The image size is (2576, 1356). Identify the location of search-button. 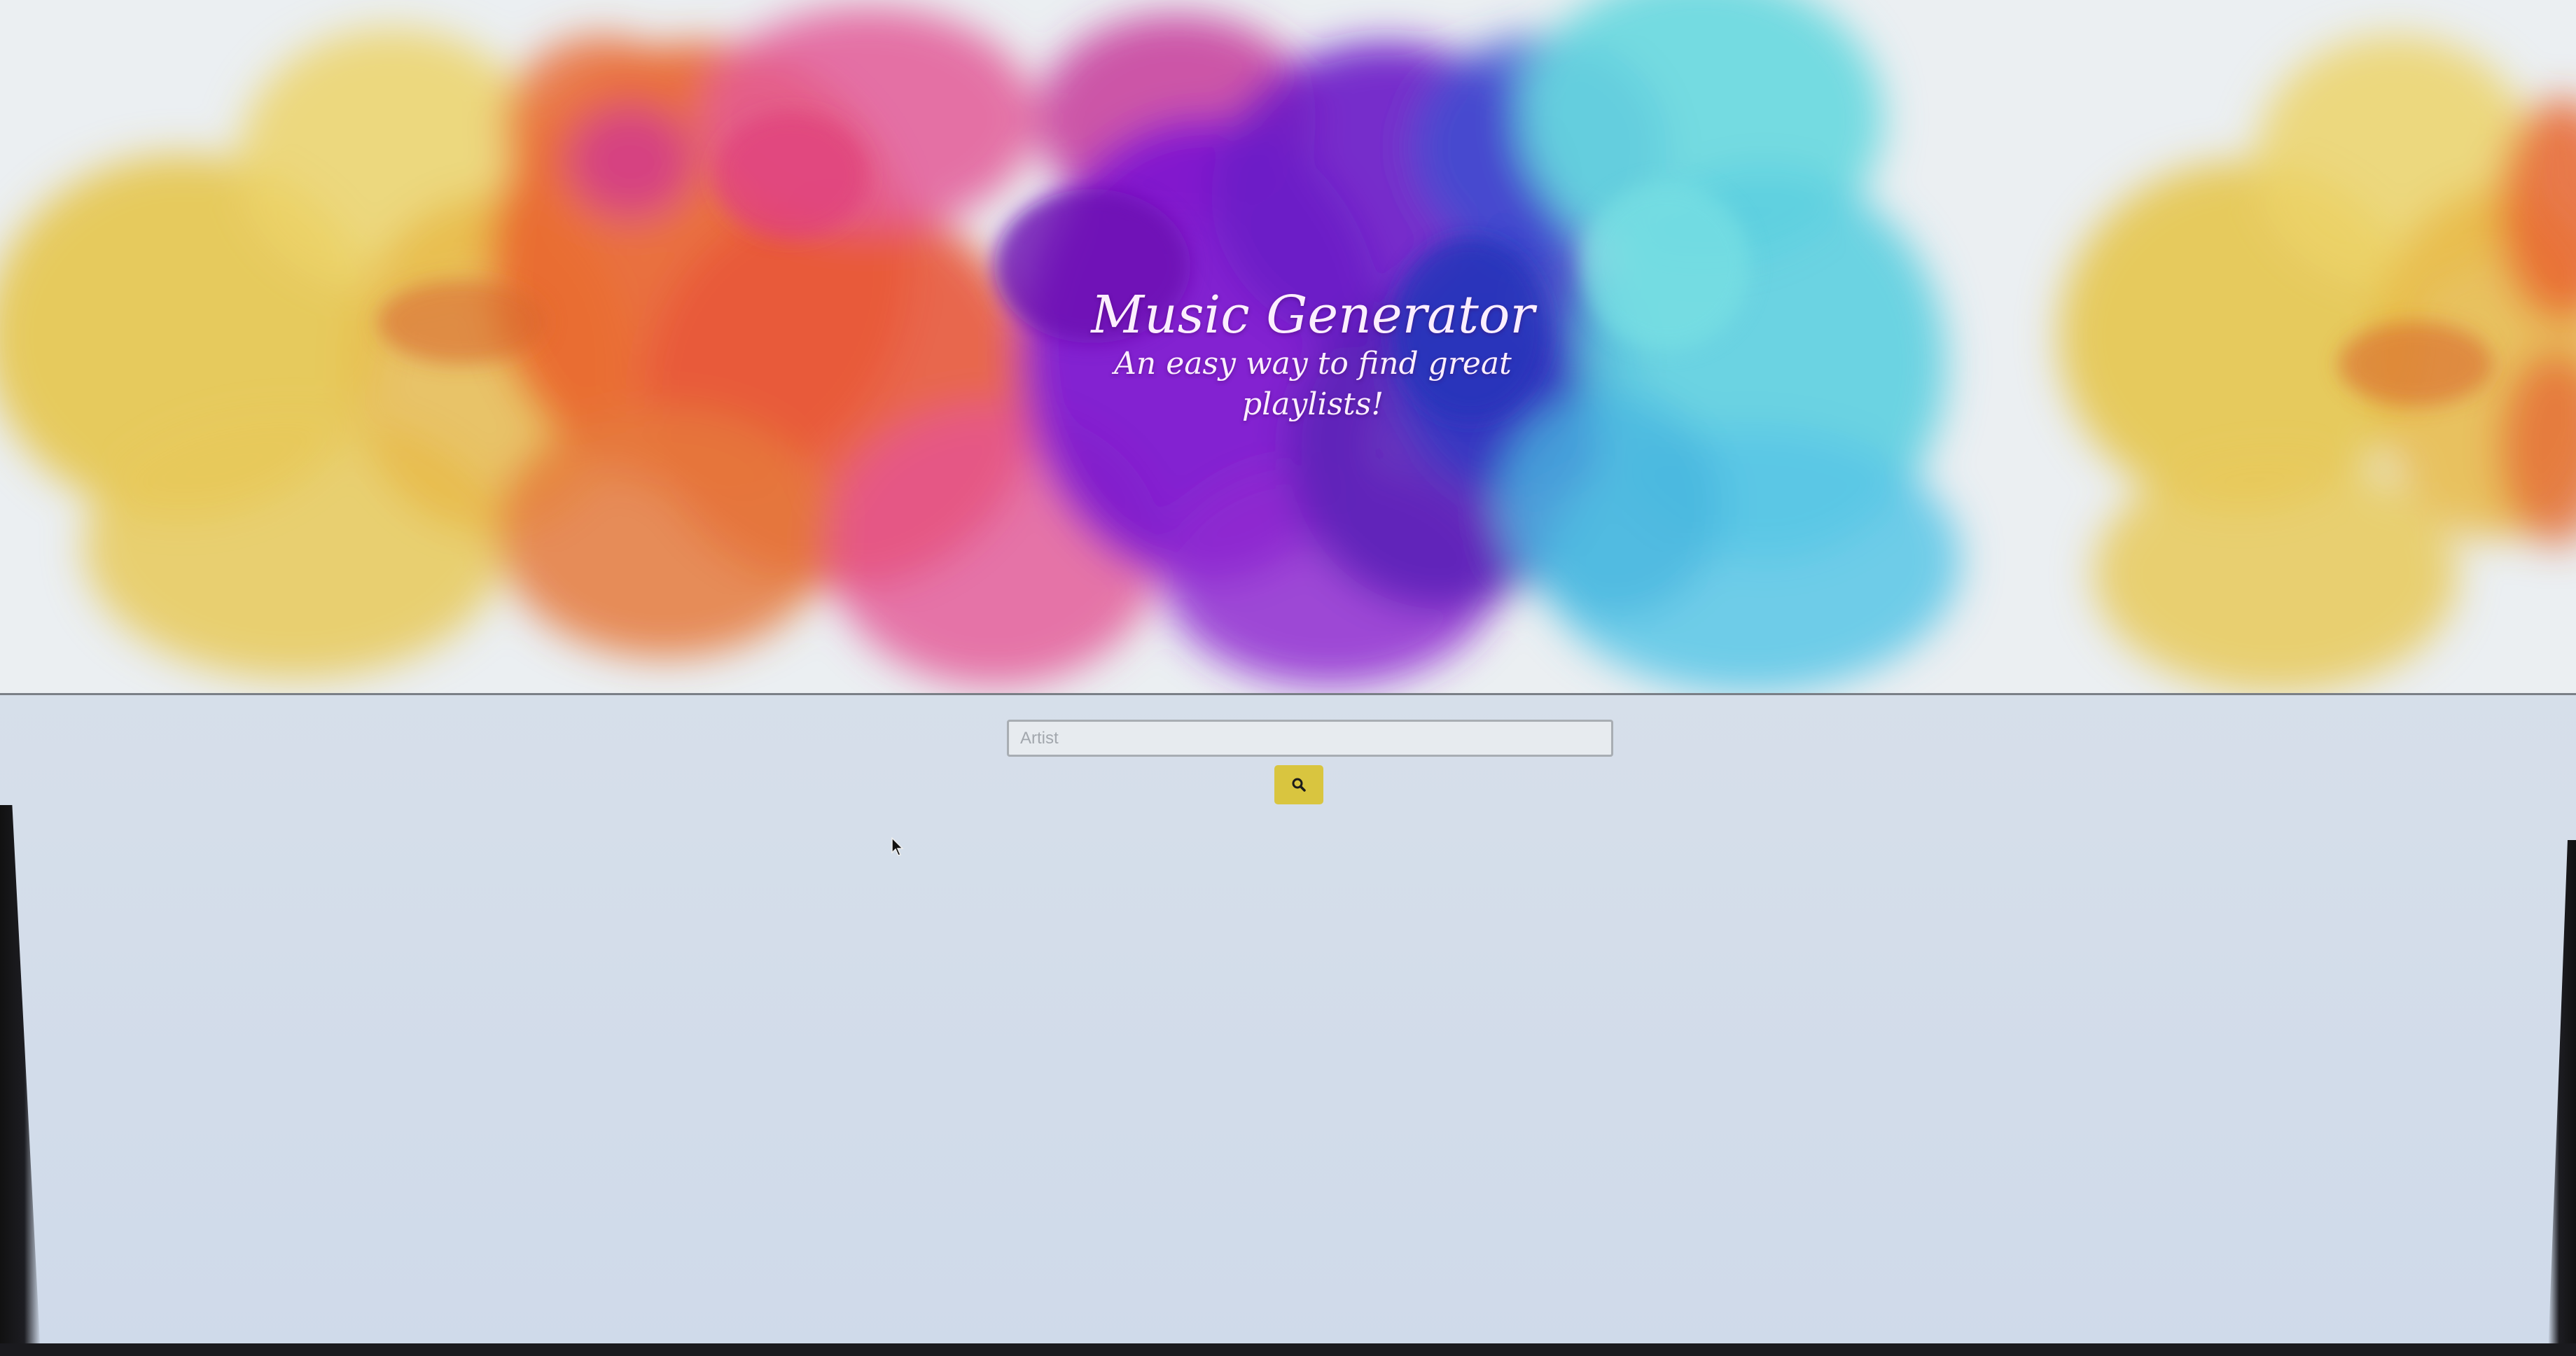
(1298, 784).